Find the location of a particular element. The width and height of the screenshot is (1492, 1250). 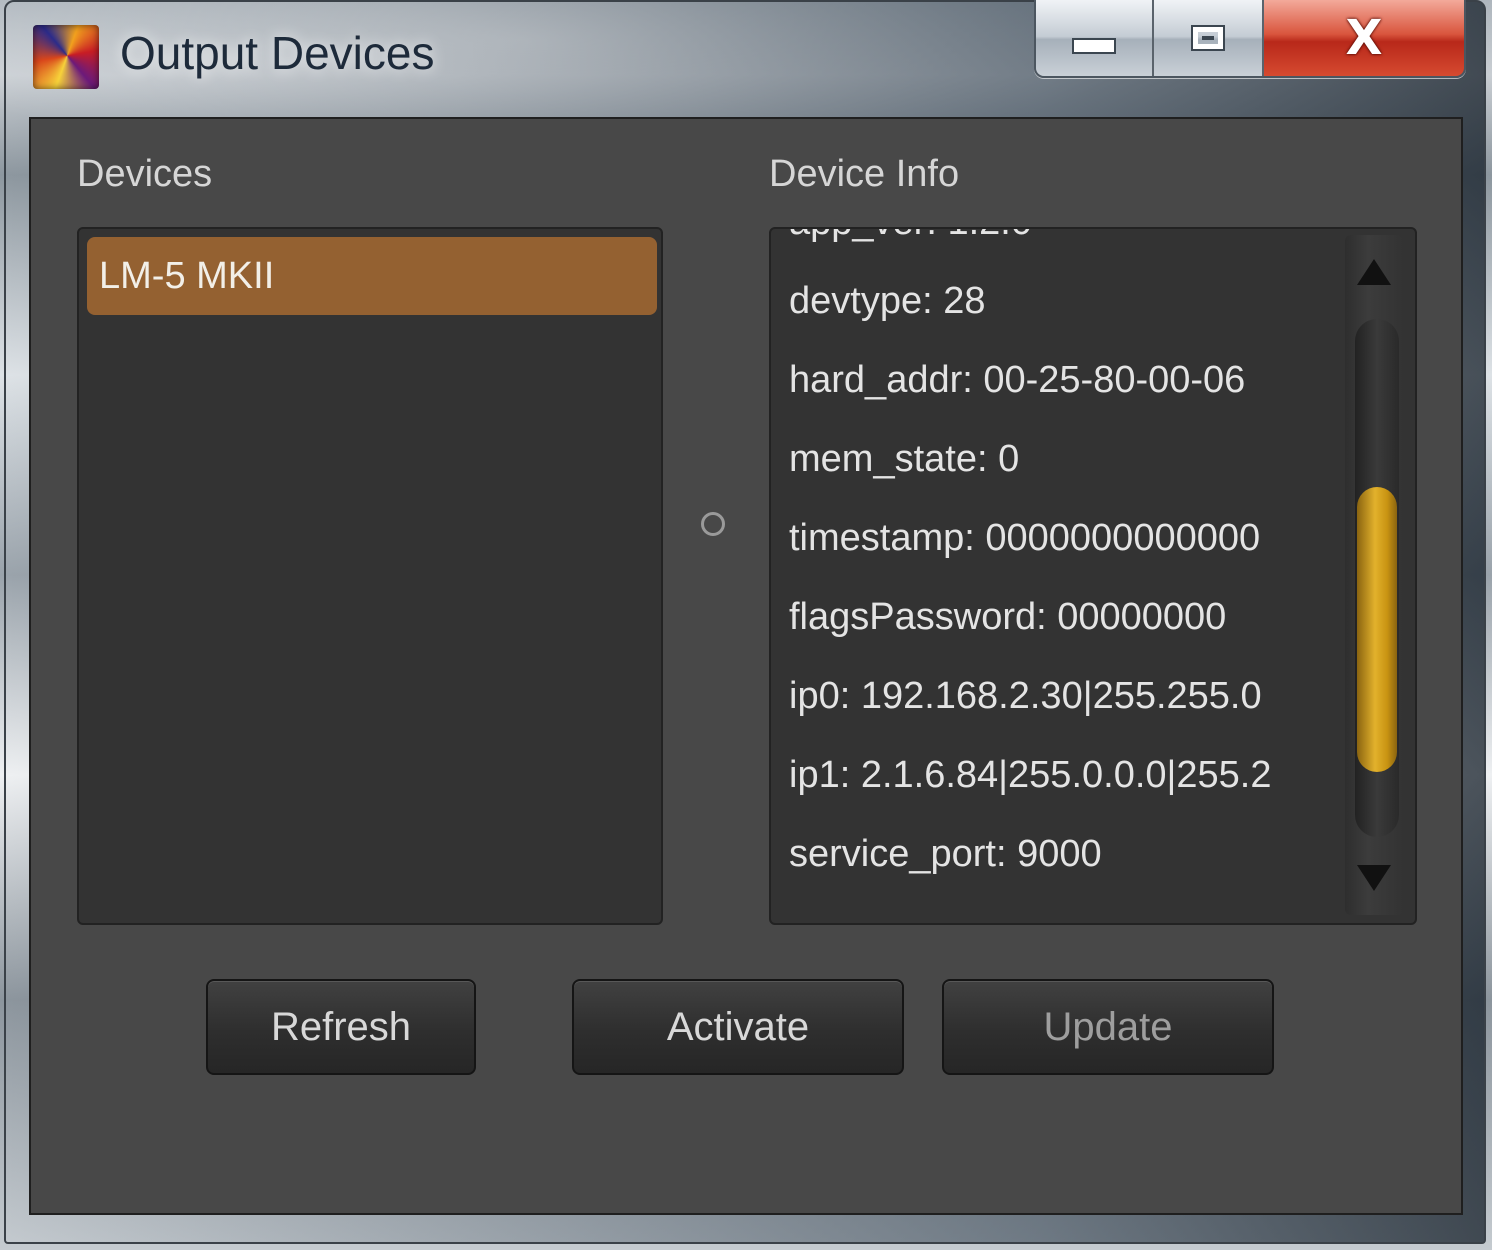

info-line-ip0: ip0: 192.168.2.30|255.255.0 is located at coordinates (1025, 696).